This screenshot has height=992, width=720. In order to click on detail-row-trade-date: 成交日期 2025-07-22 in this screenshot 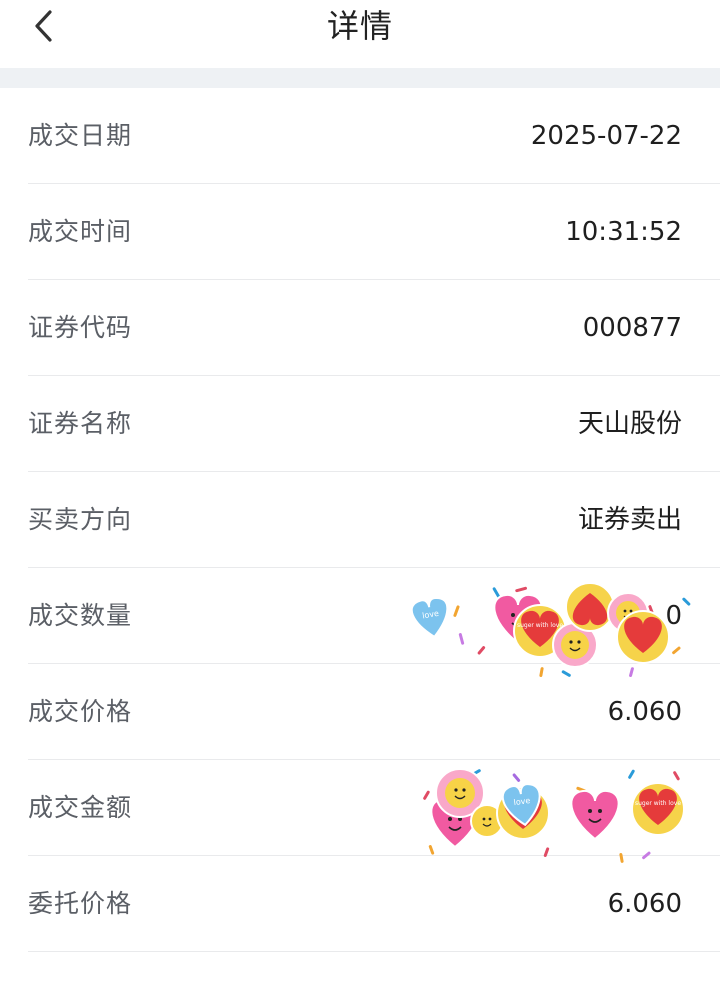, I will do `click(374, 136)`.